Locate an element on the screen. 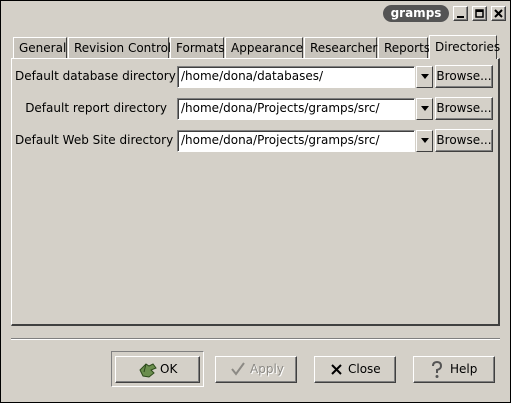  tab-appearance: Appearance is located at coordinates (264, 48).